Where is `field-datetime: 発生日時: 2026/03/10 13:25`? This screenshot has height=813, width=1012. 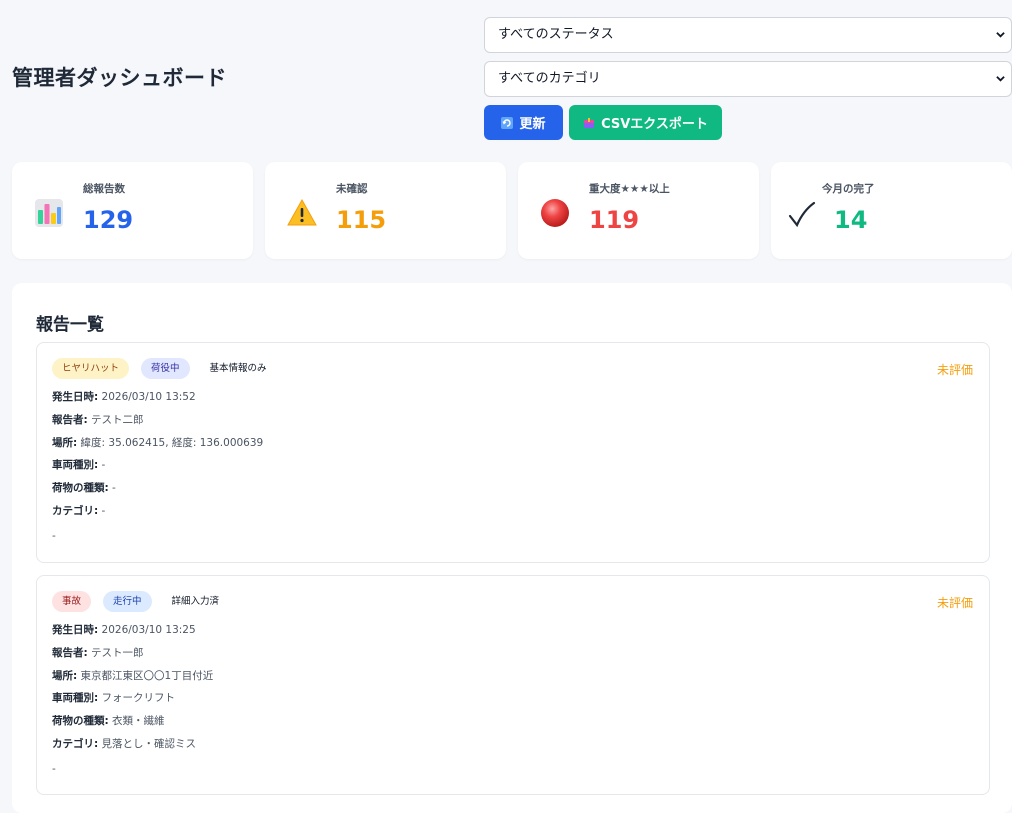 field-datetime: 発生日時: 2026/03/10 13:25 is located at coordinates (124, 630).